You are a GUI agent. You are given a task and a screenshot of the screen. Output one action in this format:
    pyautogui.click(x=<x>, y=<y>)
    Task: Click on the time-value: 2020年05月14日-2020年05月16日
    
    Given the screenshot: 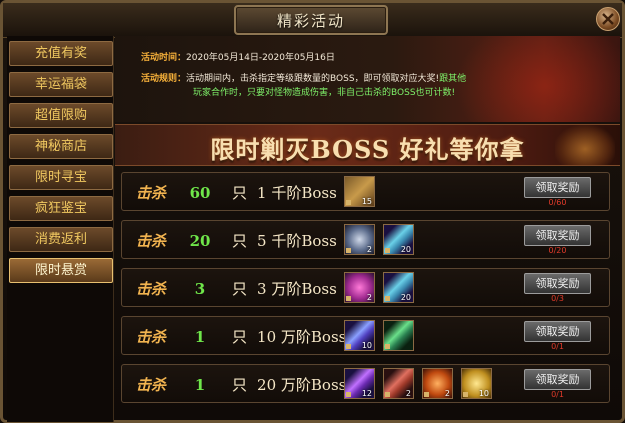 What is the action you would take?
    pyautogui.click(x=260, y=58)
    